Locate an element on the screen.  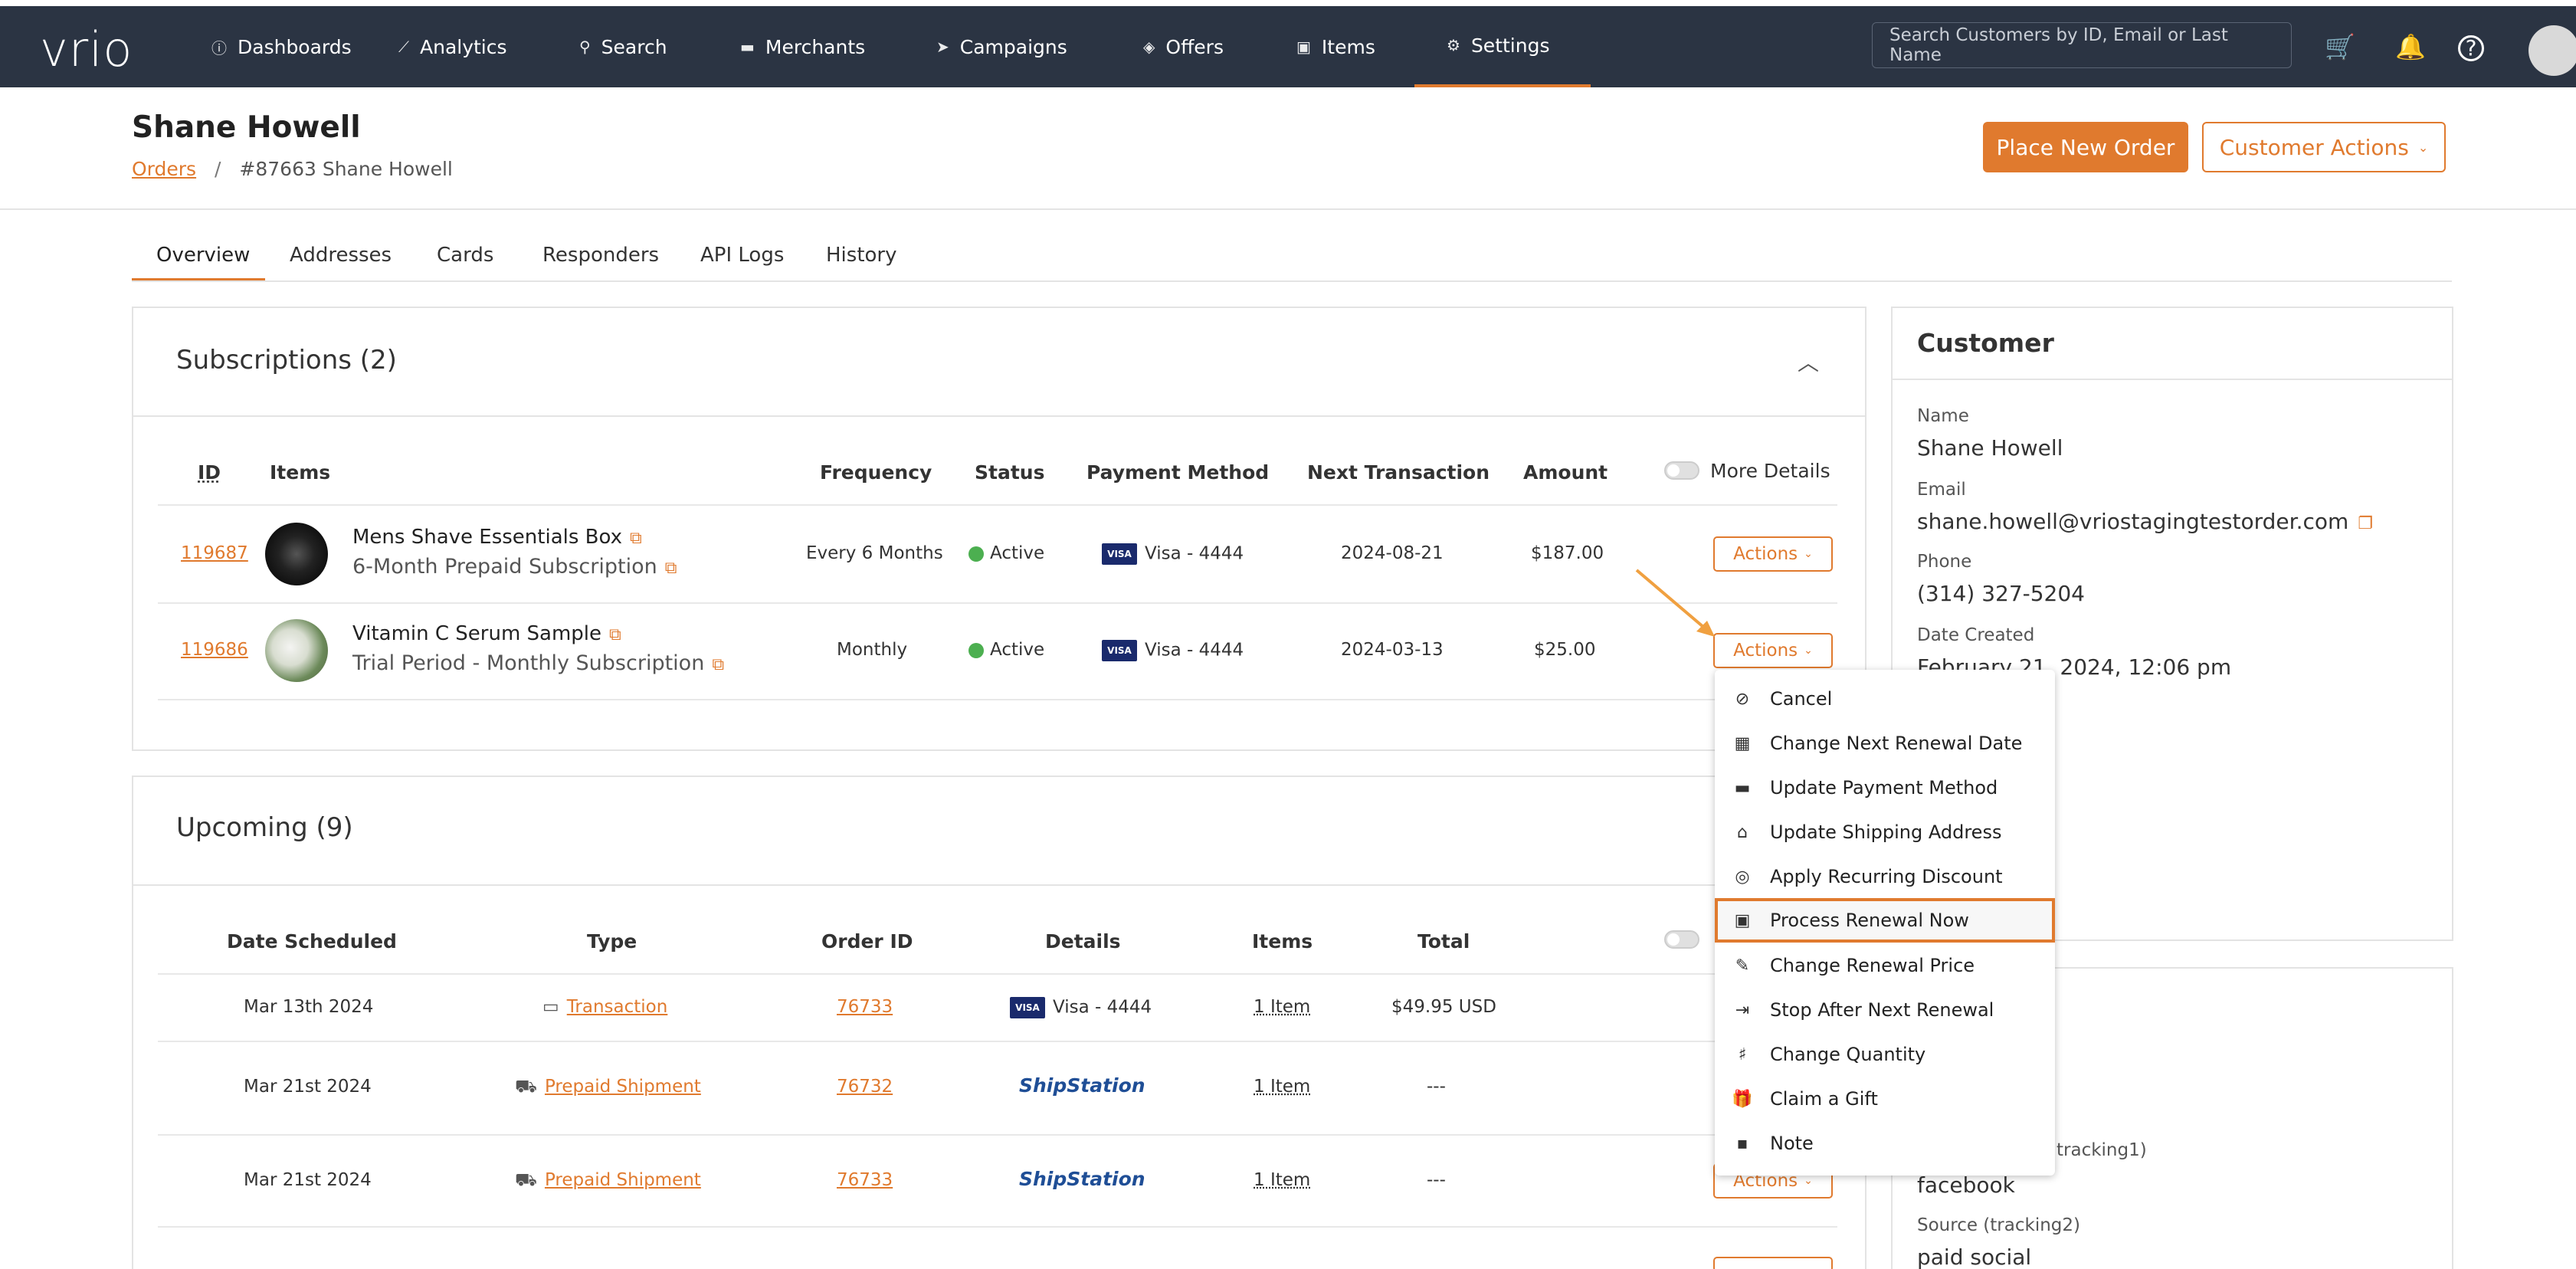
tab-responders: Responders is located at coordinates (601, 256).